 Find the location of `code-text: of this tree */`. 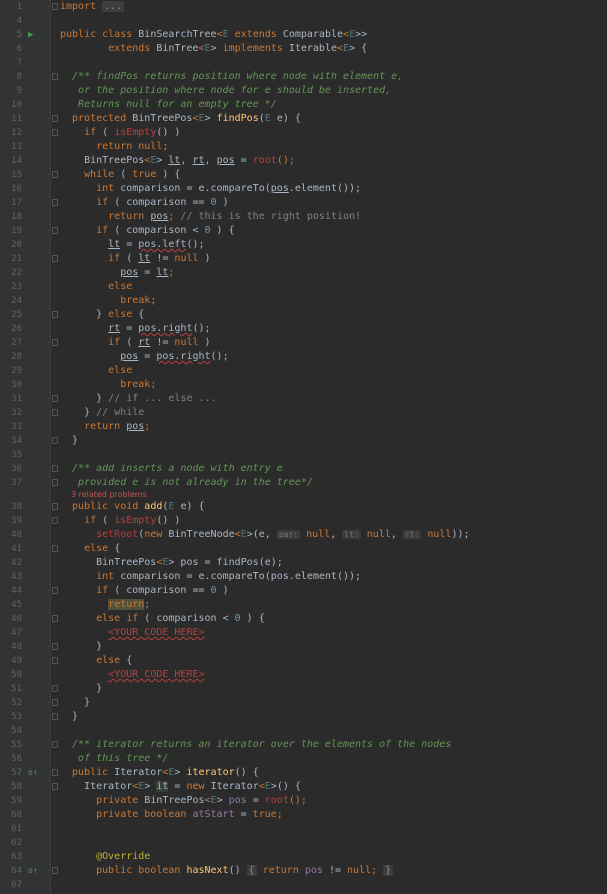

code-text: of this tree */ is located at coordinates (114, 759).